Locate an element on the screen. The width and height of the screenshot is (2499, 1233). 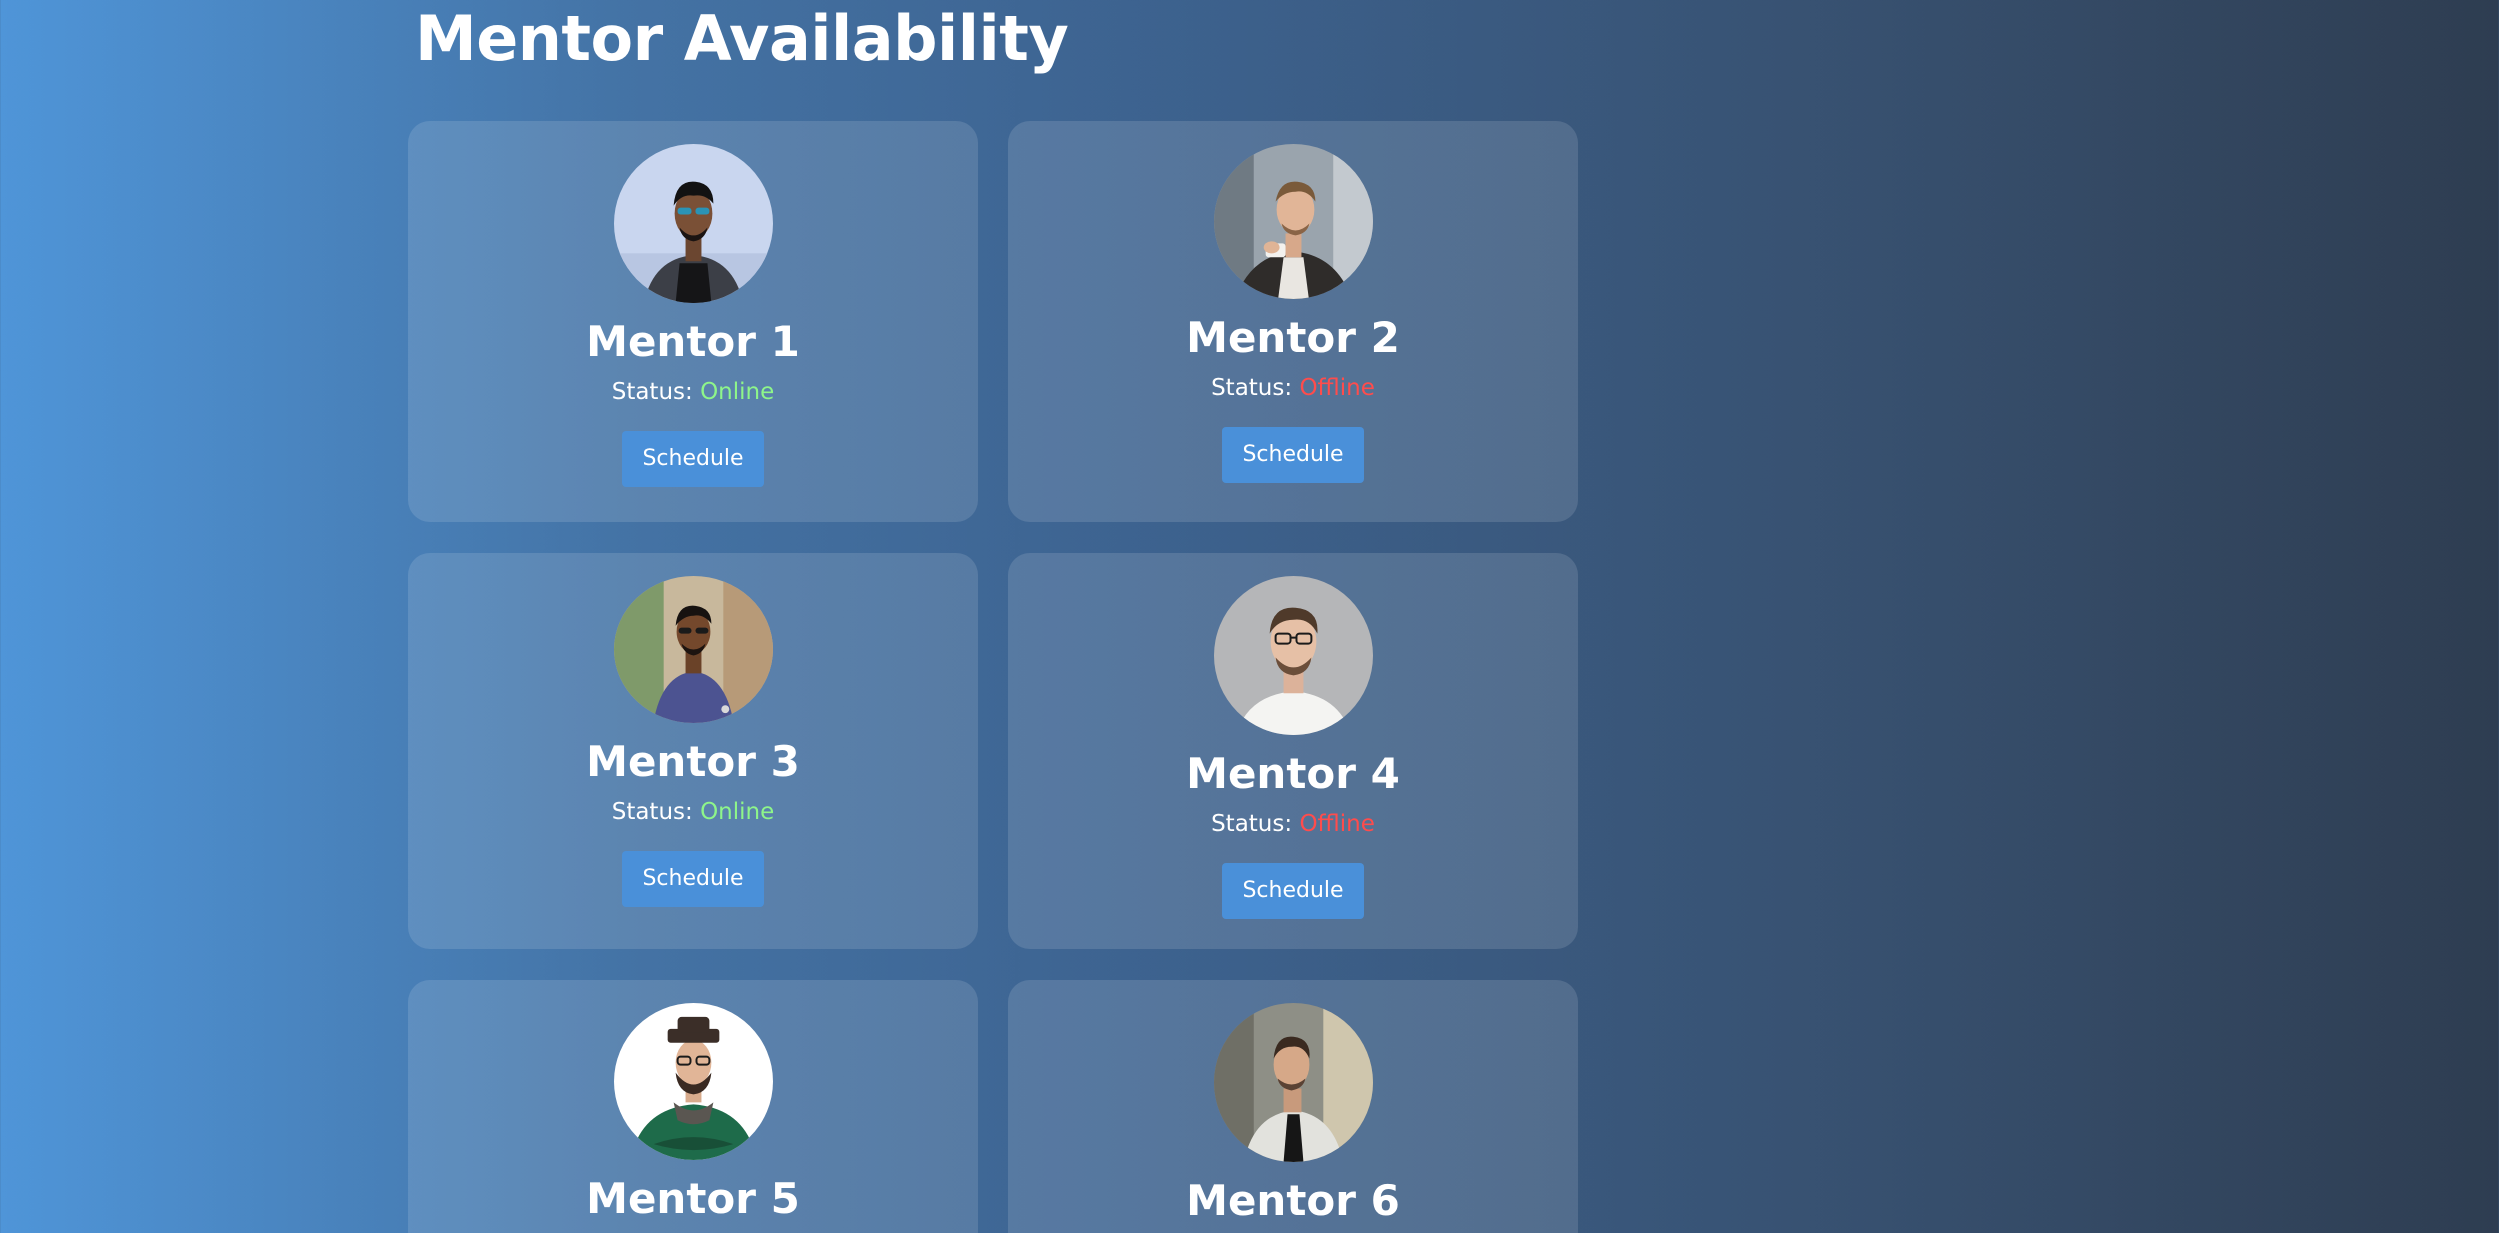
mentor-2-photo is located at coordinates (1293, 221).